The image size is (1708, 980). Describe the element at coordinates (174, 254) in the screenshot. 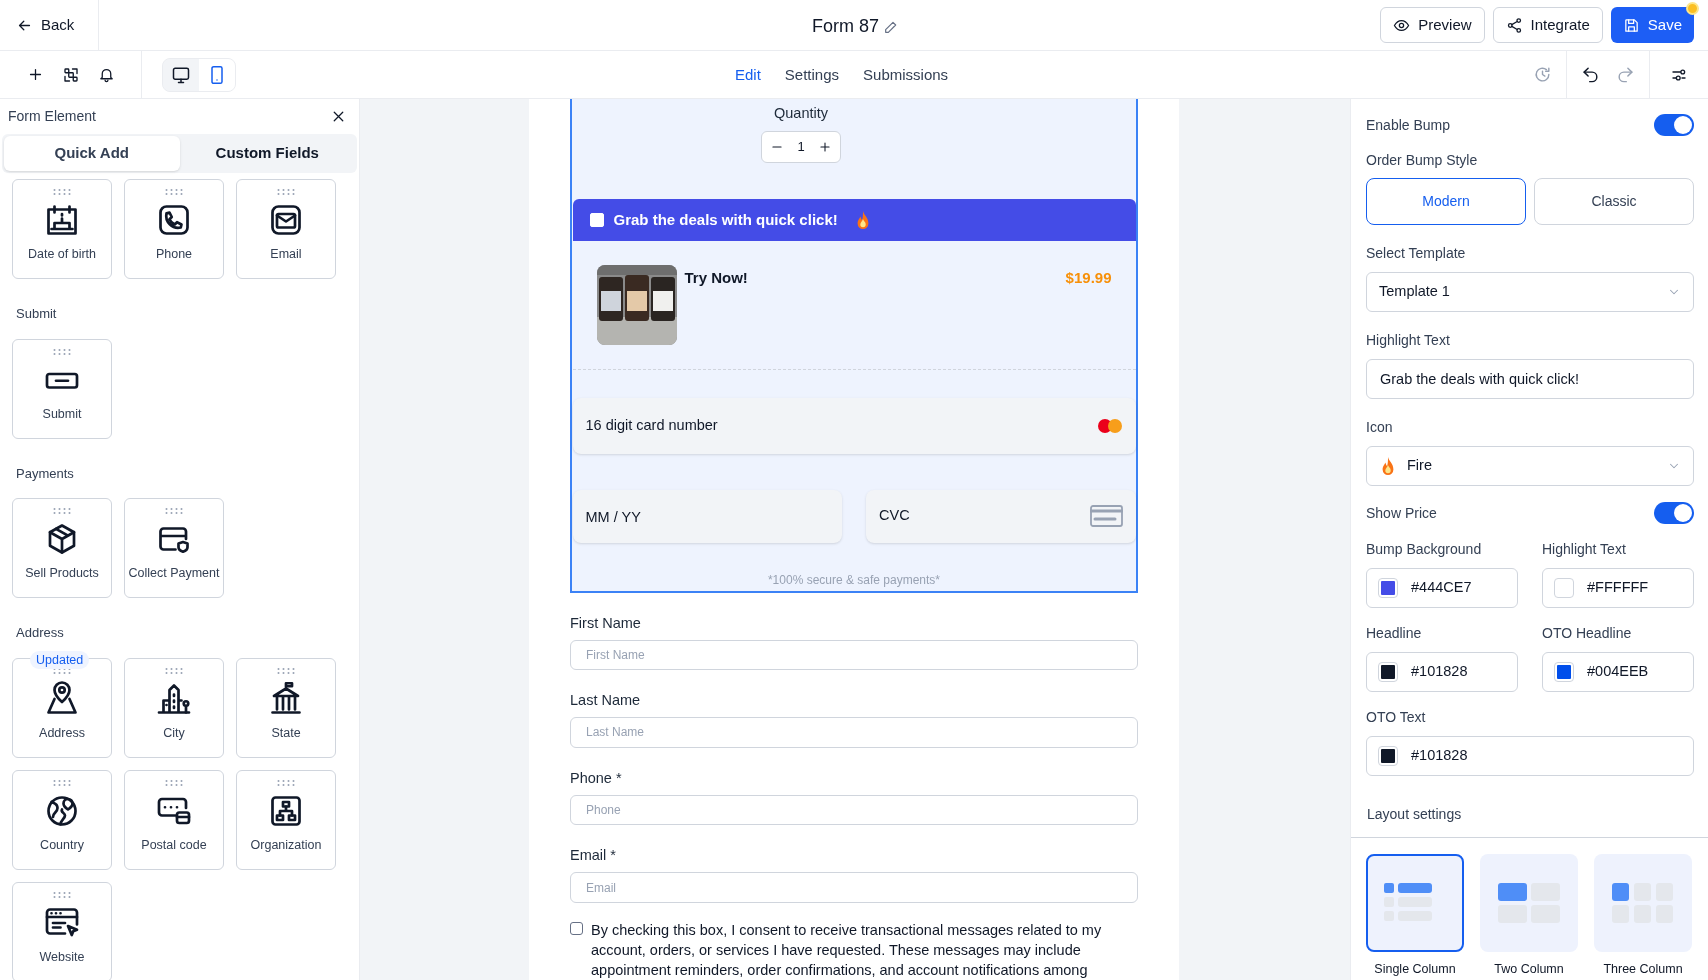

I see `element-label: Phone` at that location.